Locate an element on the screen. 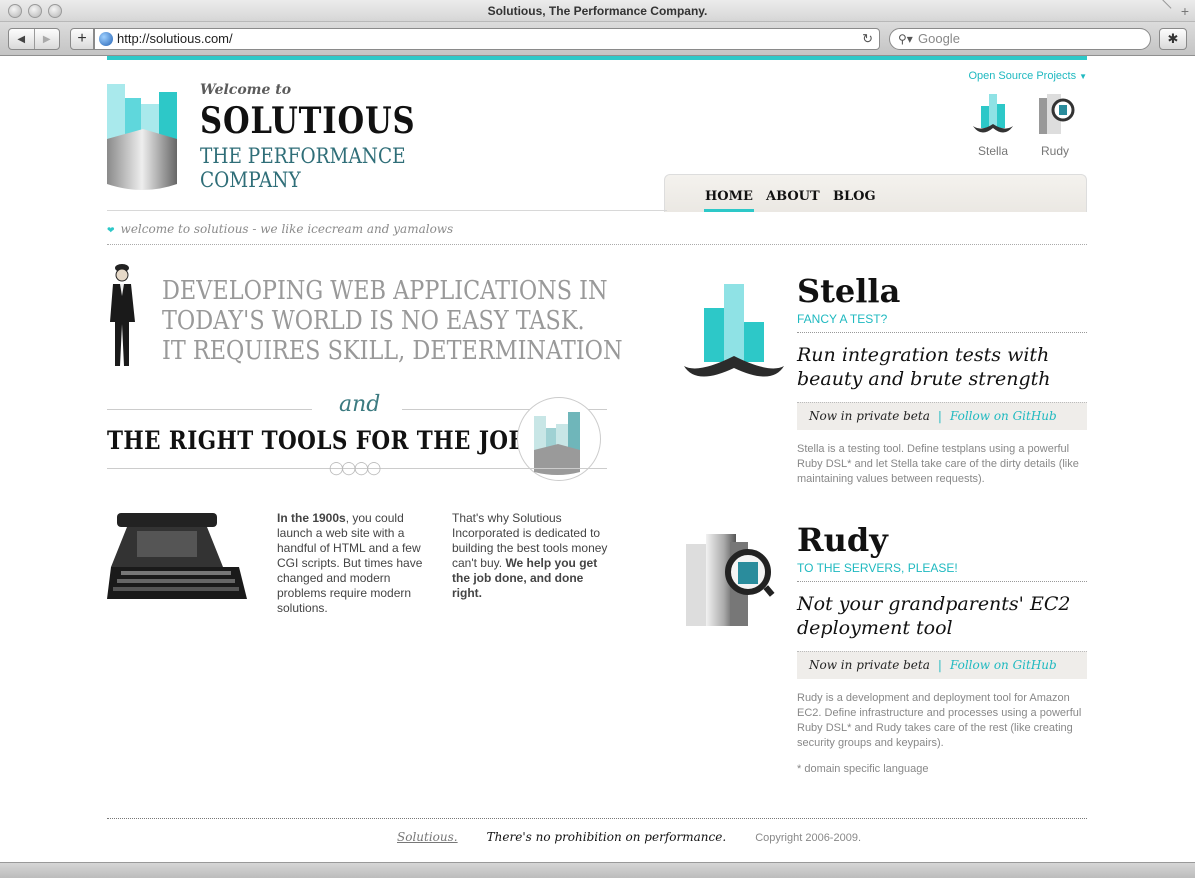 The height and width of the screenshot is (878, 1195). footer-divider is located at coordinates (597, 818).